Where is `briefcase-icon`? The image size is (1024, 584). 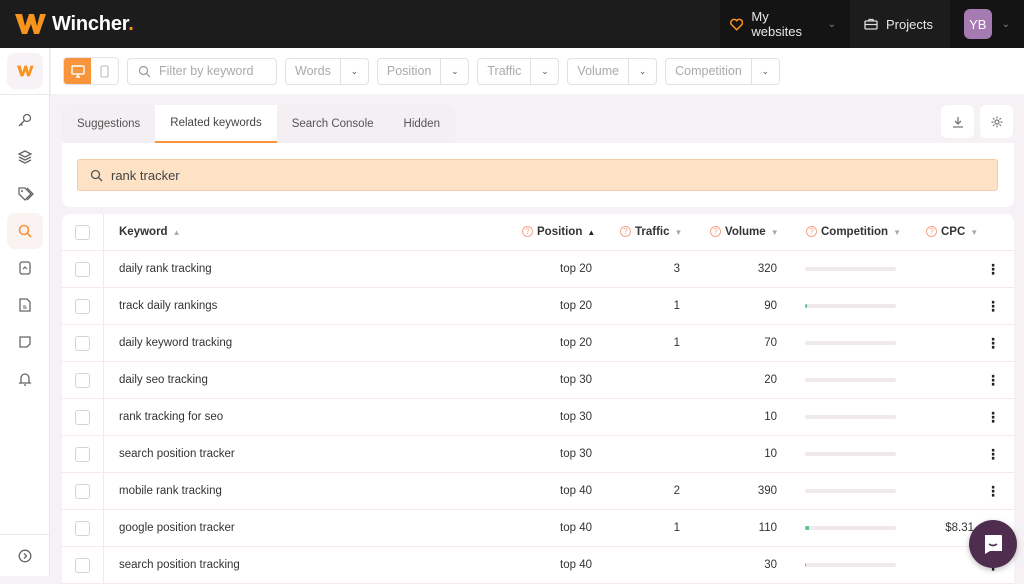
briefcase-icon is located at coordinates (871, 24).